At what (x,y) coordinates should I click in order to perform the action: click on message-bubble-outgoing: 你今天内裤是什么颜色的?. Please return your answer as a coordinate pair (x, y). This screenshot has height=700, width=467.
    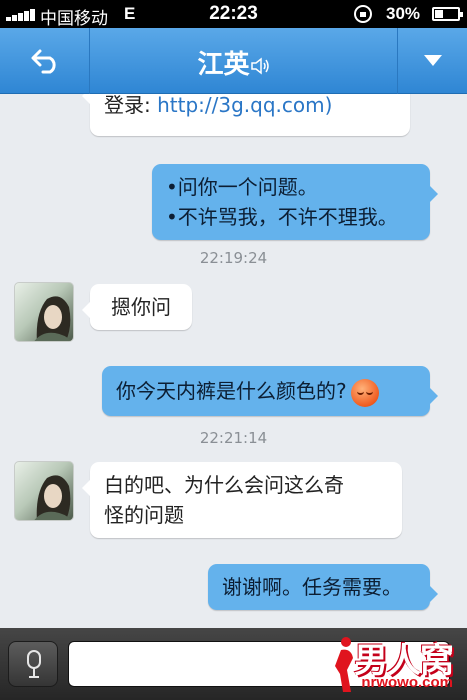
    Looking at the image, I should click on (270, 391).